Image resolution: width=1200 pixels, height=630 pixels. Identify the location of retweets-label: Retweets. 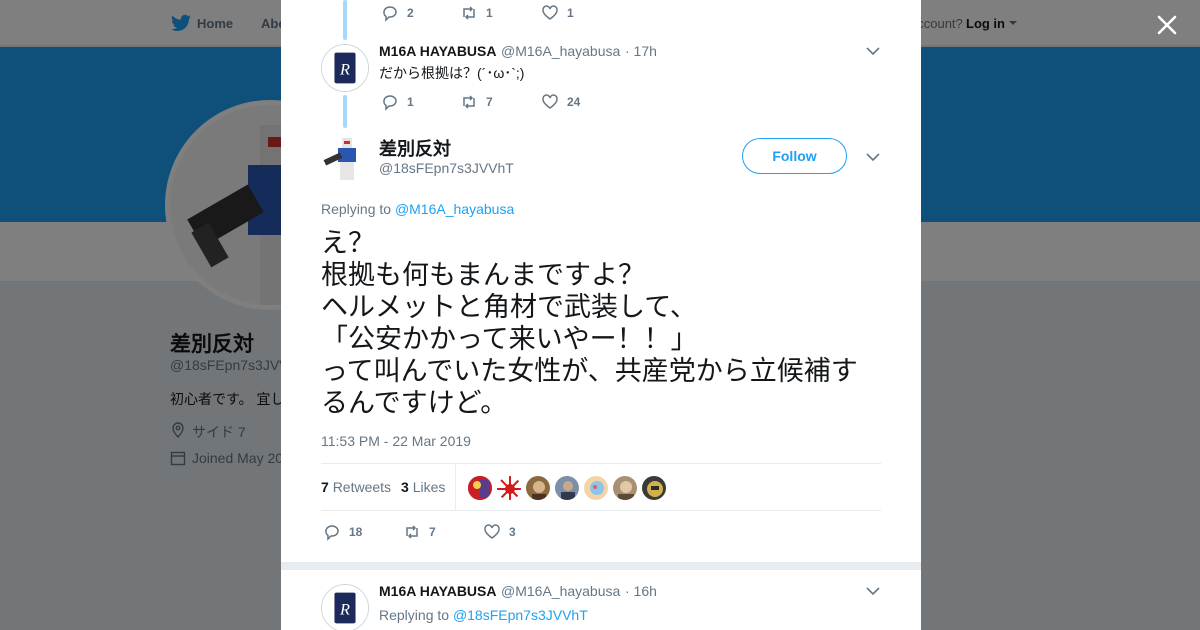
(362, 487).